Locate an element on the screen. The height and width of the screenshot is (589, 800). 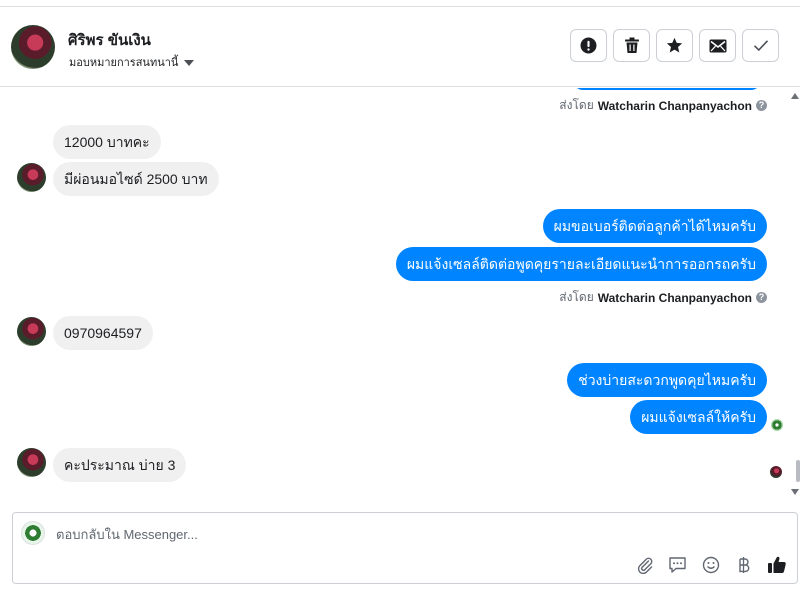
mark-unread-button is located at coordinates (717, 45).